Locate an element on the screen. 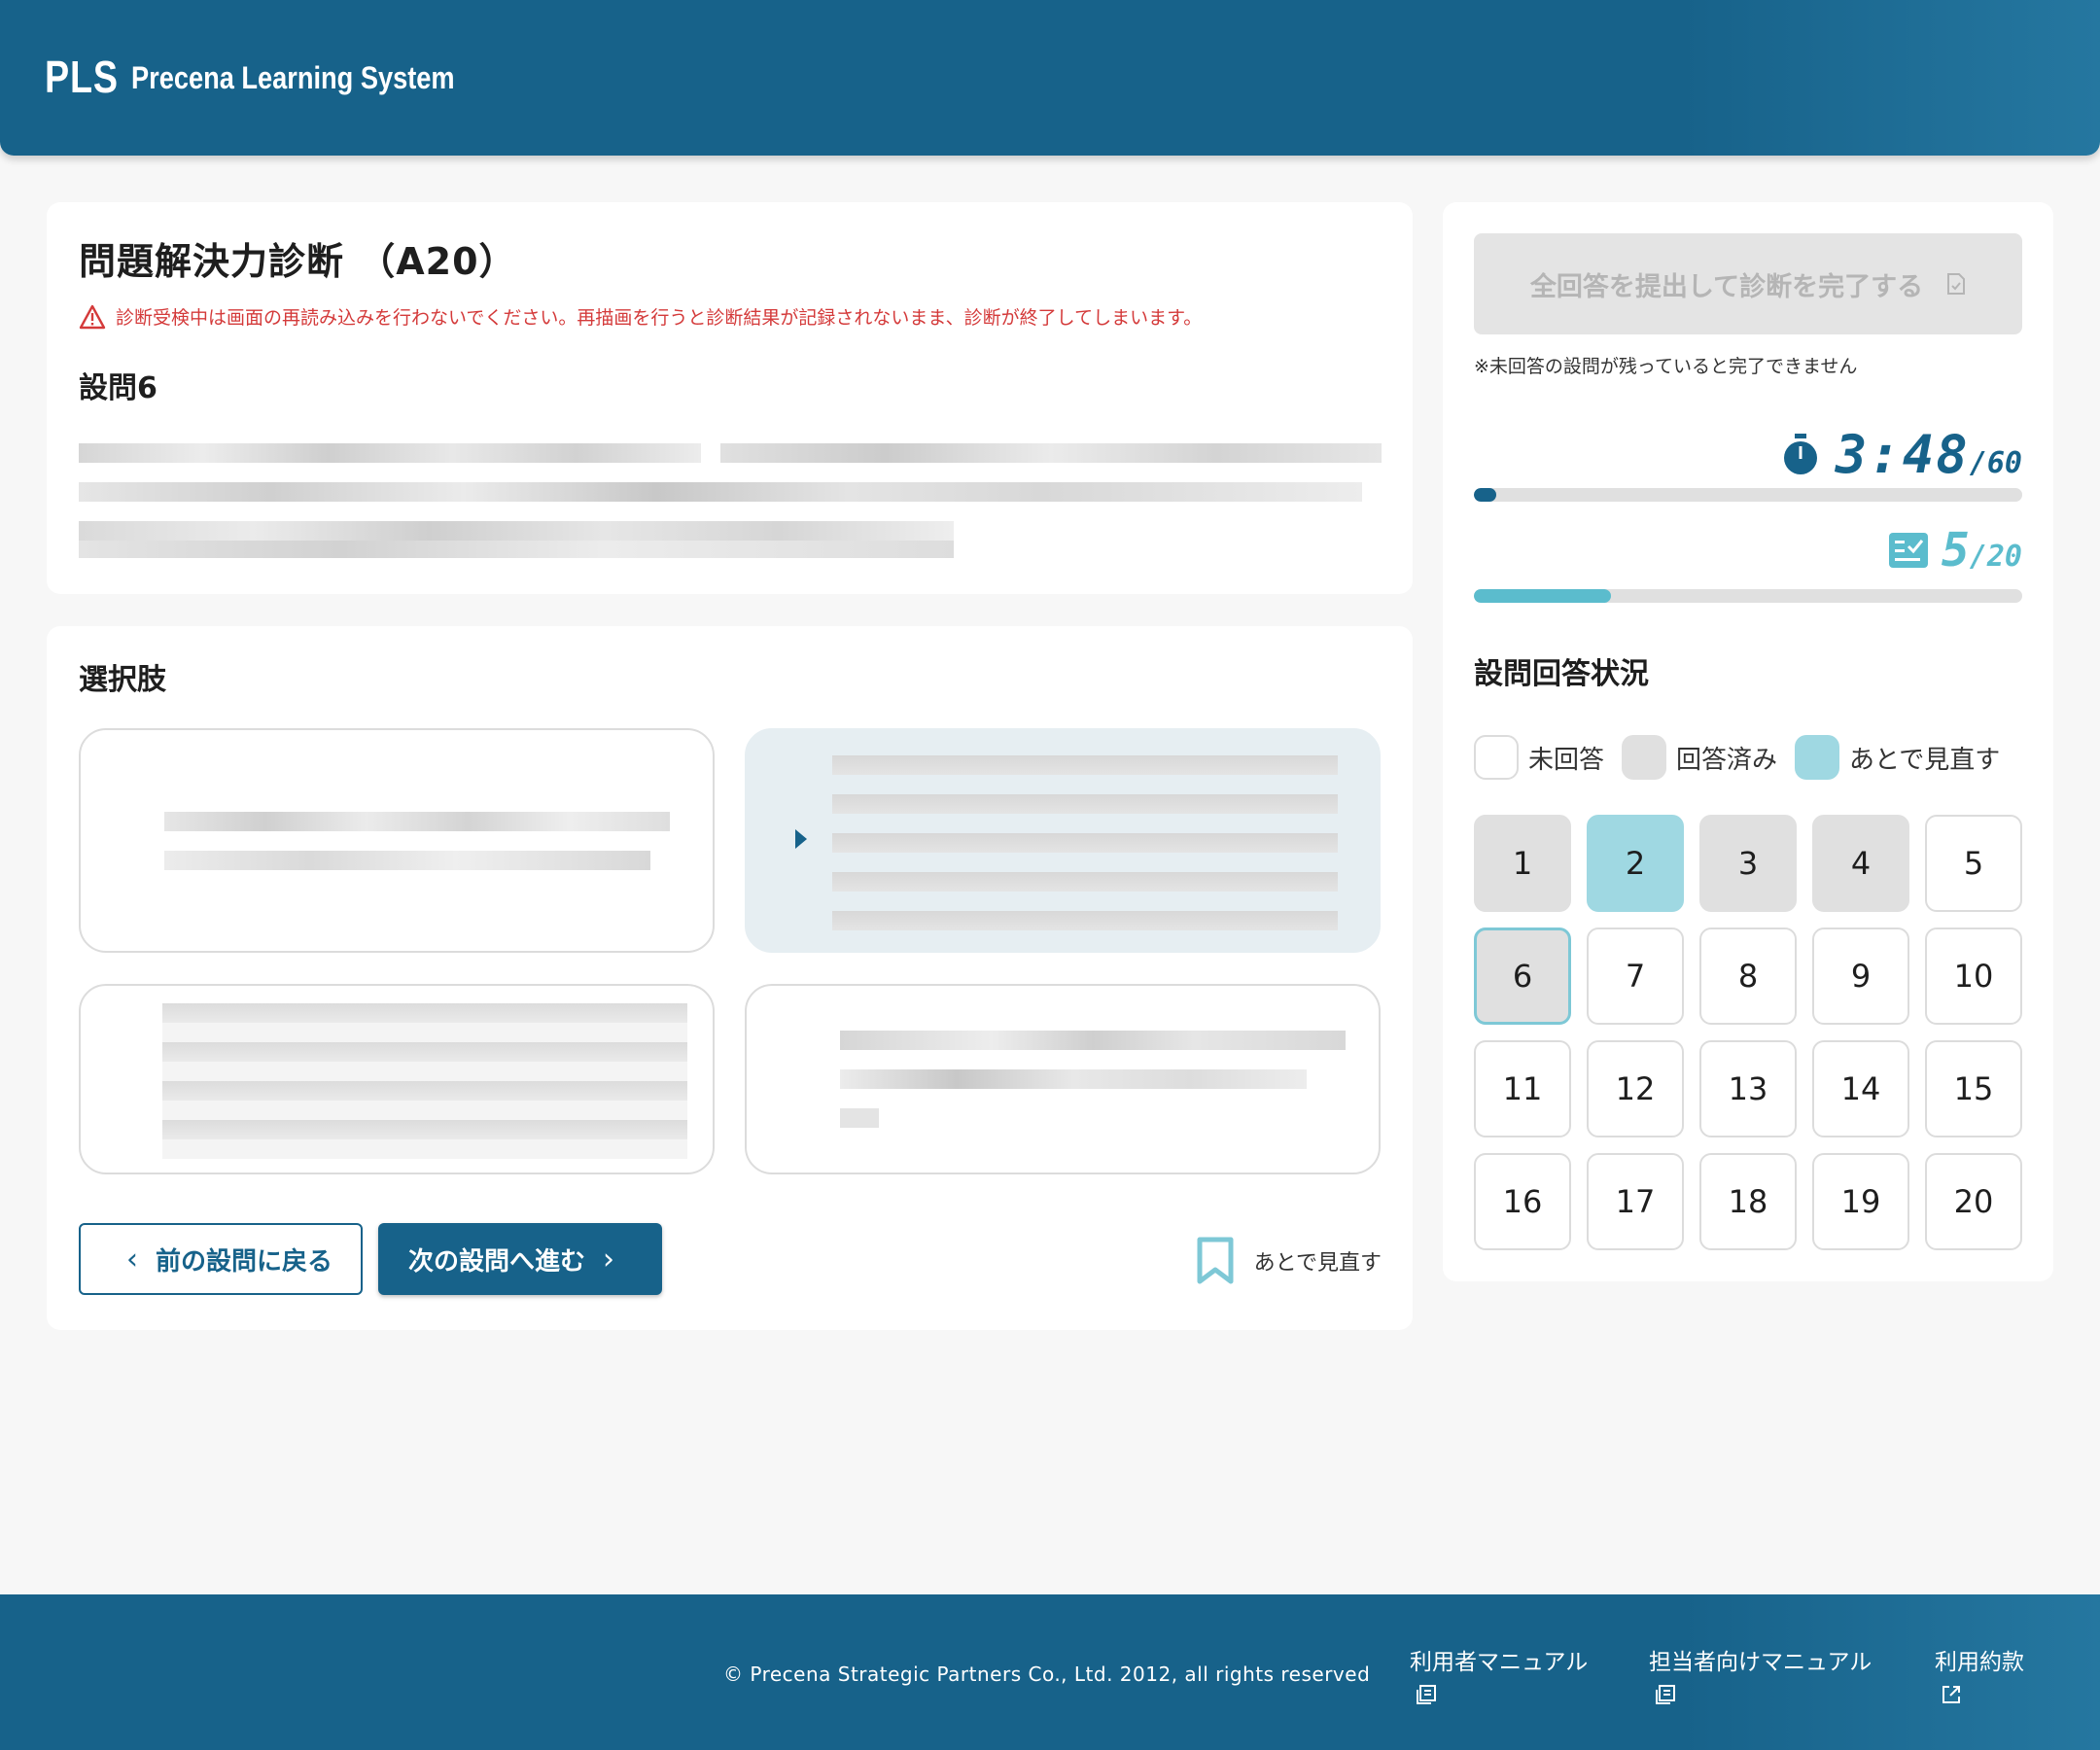 This screenshot has height=1750, width=2100. timer-value: 3:48 is located at coordinates (1902, 454).